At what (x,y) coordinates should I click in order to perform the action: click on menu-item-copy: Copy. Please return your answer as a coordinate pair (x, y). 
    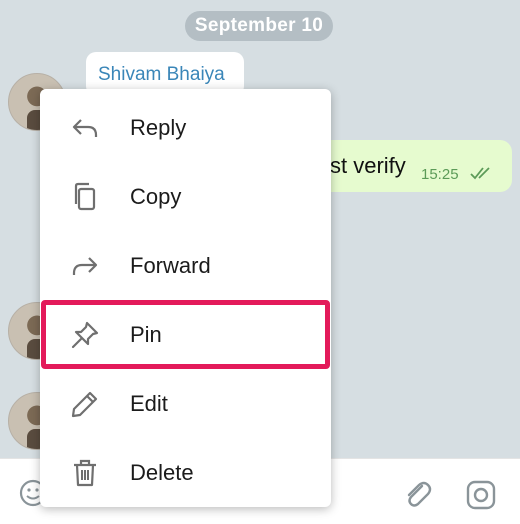
    Looking at the image, I should click on (185, 196).